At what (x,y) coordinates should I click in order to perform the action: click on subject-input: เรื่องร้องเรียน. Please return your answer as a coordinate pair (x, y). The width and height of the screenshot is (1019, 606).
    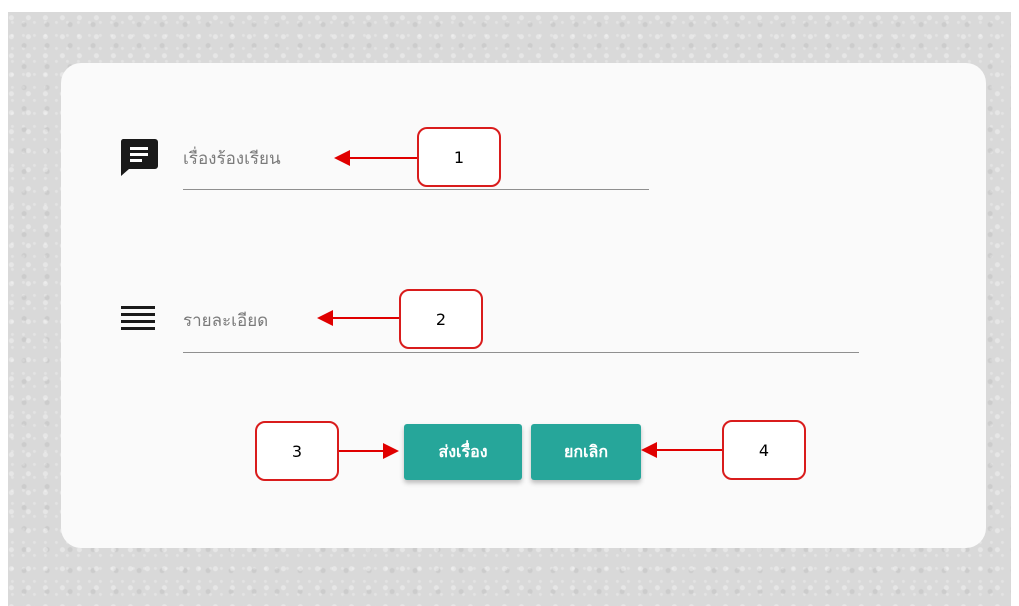
    Looking at the image, I should click on (416, 167).